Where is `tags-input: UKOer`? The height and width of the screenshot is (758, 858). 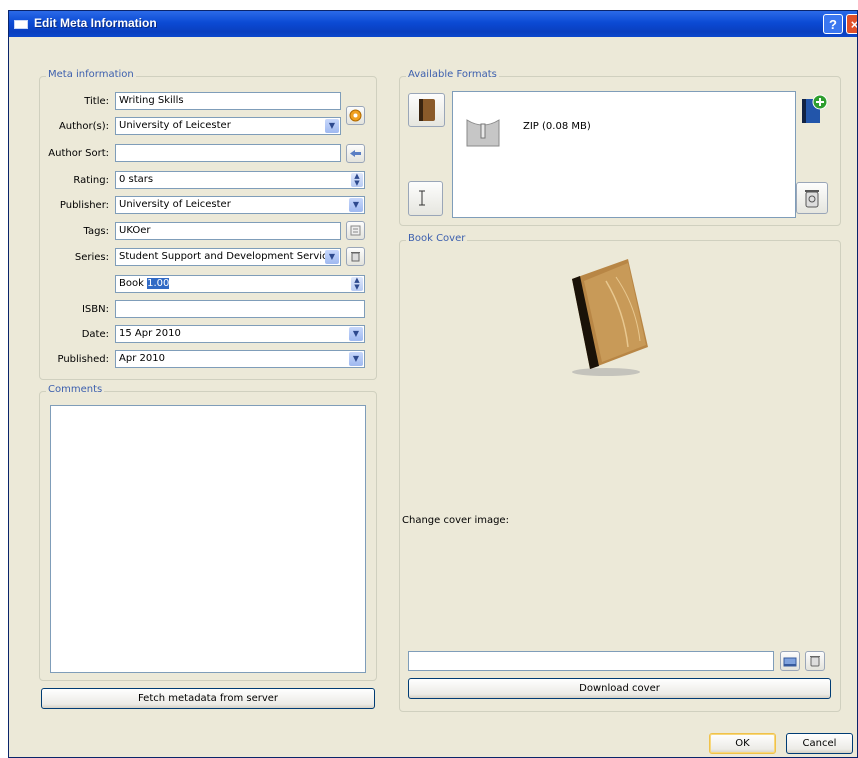
tags-input: UKOer is located at coordinates (228, 231).